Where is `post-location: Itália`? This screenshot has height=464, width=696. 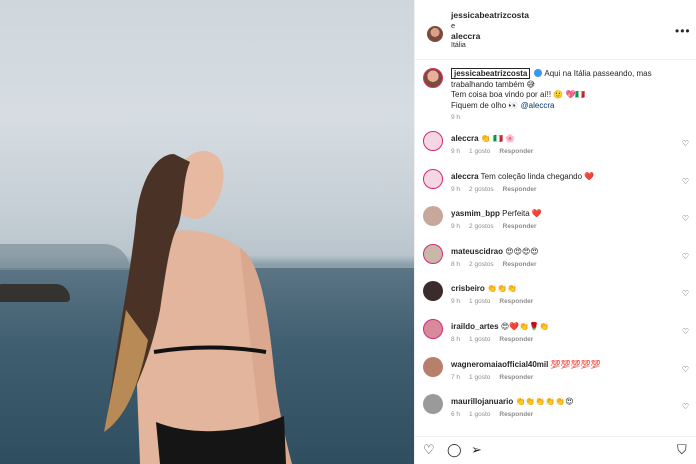
post-location: Itália is located at coordinates (458, 45).